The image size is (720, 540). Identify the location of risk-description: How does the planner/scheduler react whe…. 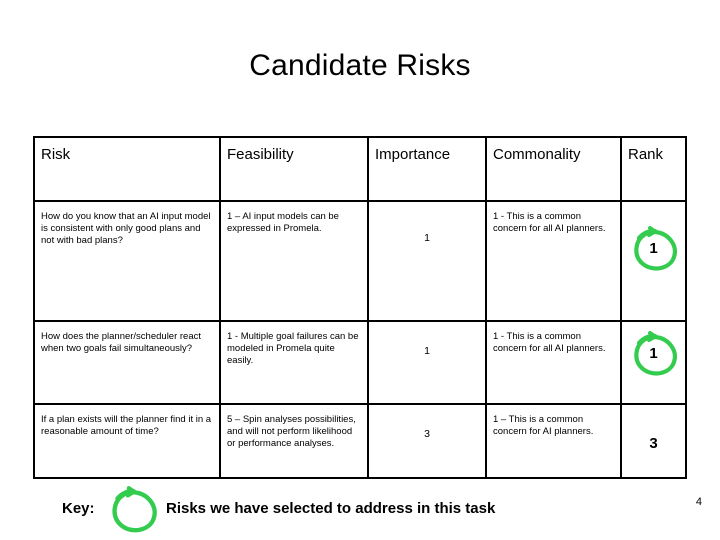
(121, 342).